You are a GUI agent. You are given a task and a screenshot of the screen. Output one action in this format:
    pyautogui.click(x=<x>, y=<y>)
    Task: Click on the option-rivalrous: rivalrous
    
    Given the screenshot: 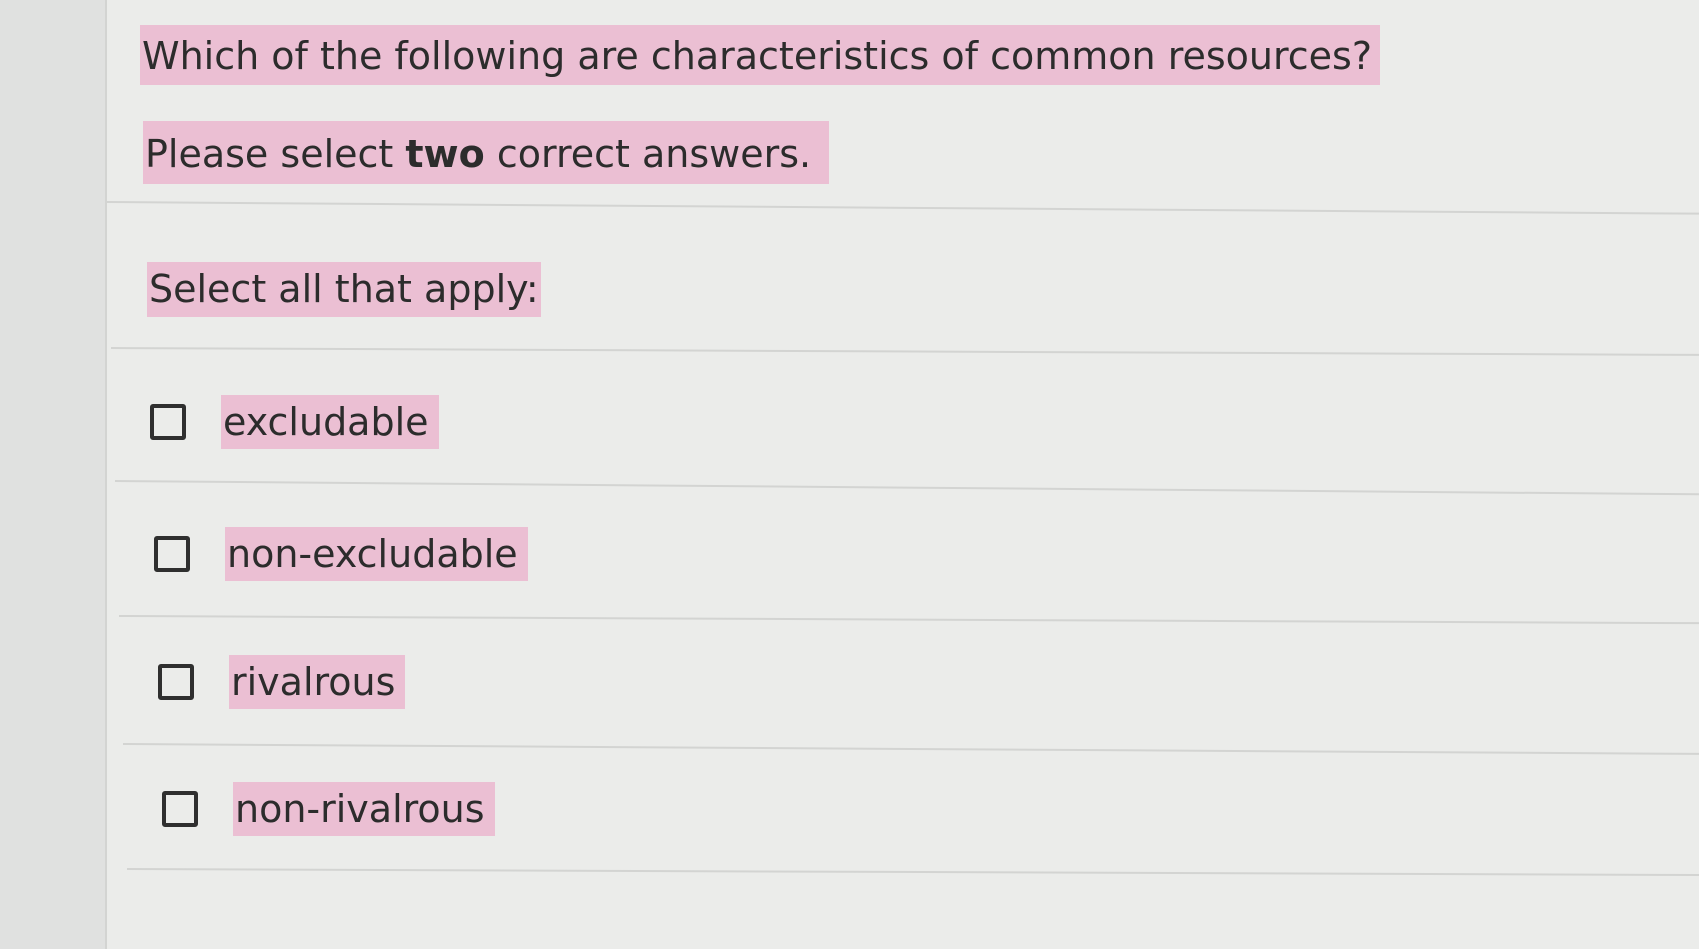 What is the action you would take?
    pyautogui.click(x=282, y=682)
    